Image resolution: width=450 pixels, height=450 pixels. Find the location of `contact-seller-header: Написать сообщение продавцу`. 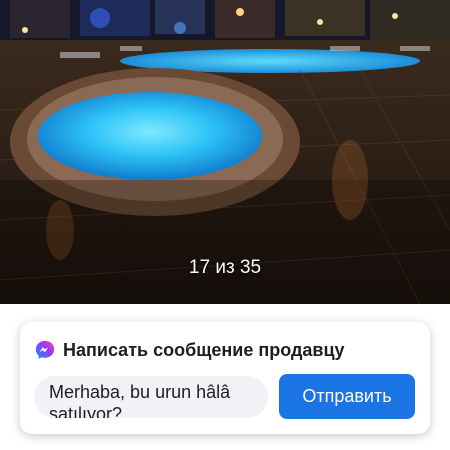

contact-seller-header: Написать сообщение продавцу is located at coordinates (189, 350).